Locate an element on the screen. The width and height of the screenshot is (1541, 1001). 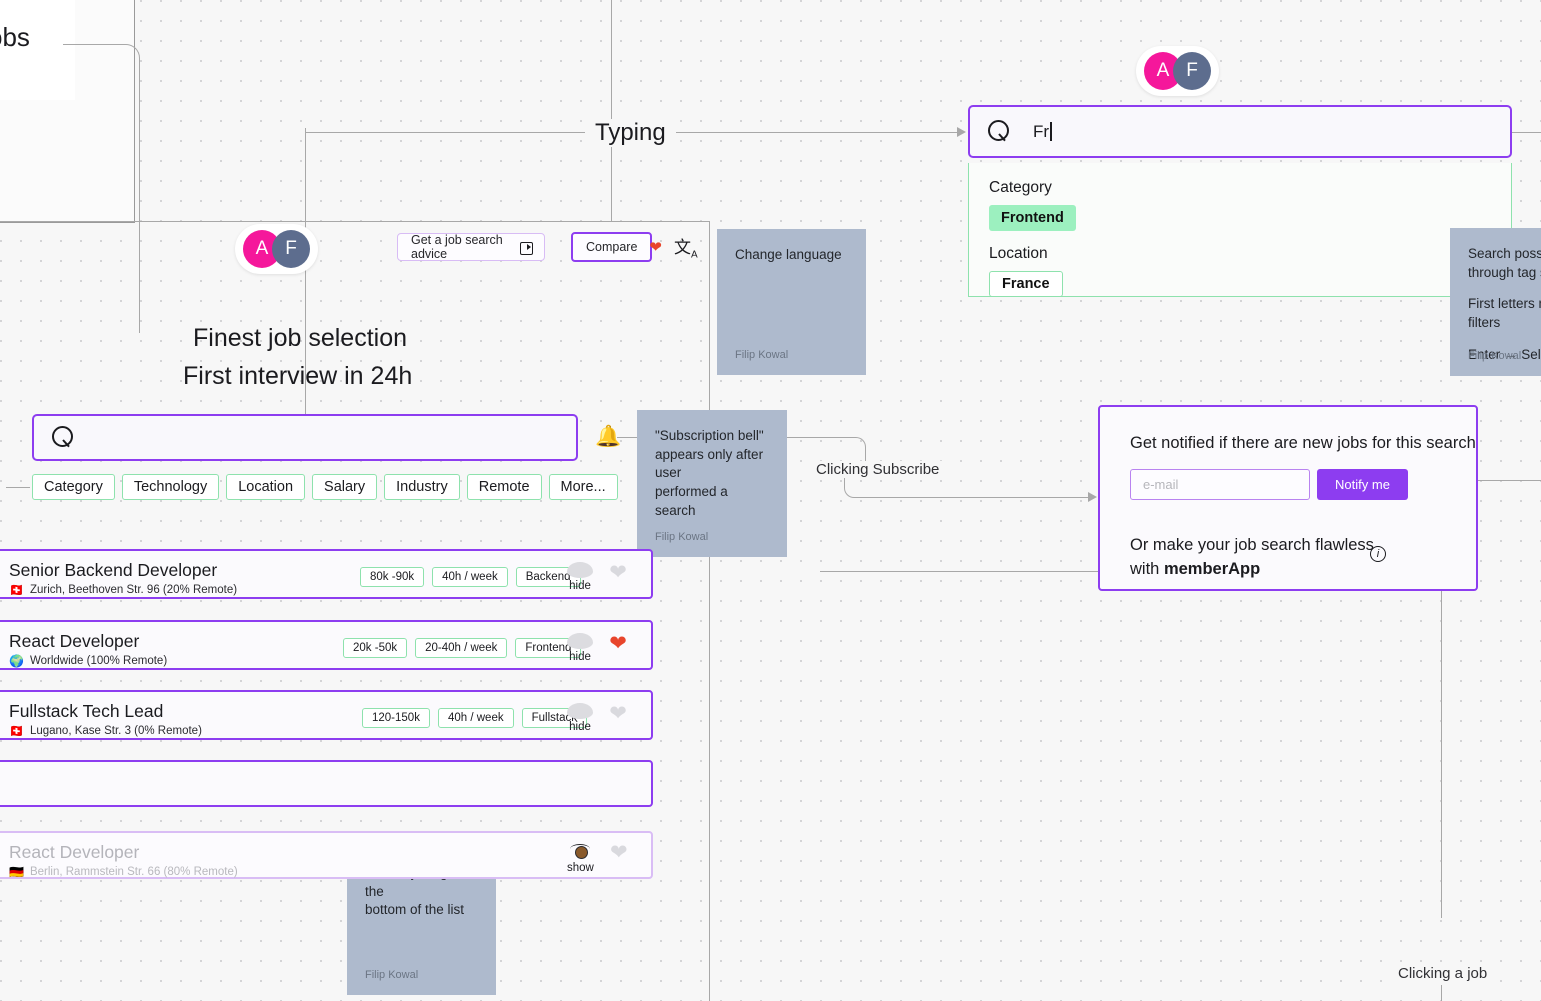
sticky-line: through tag selec is located at coordinates (1504, 272).